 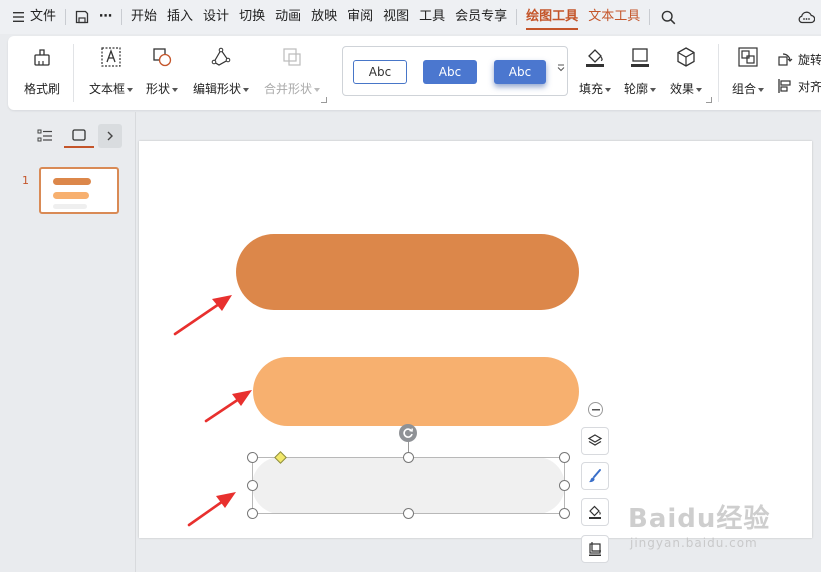 I want to click on watermark-logo-text: Baidu经验, so click(x=699, y=519).